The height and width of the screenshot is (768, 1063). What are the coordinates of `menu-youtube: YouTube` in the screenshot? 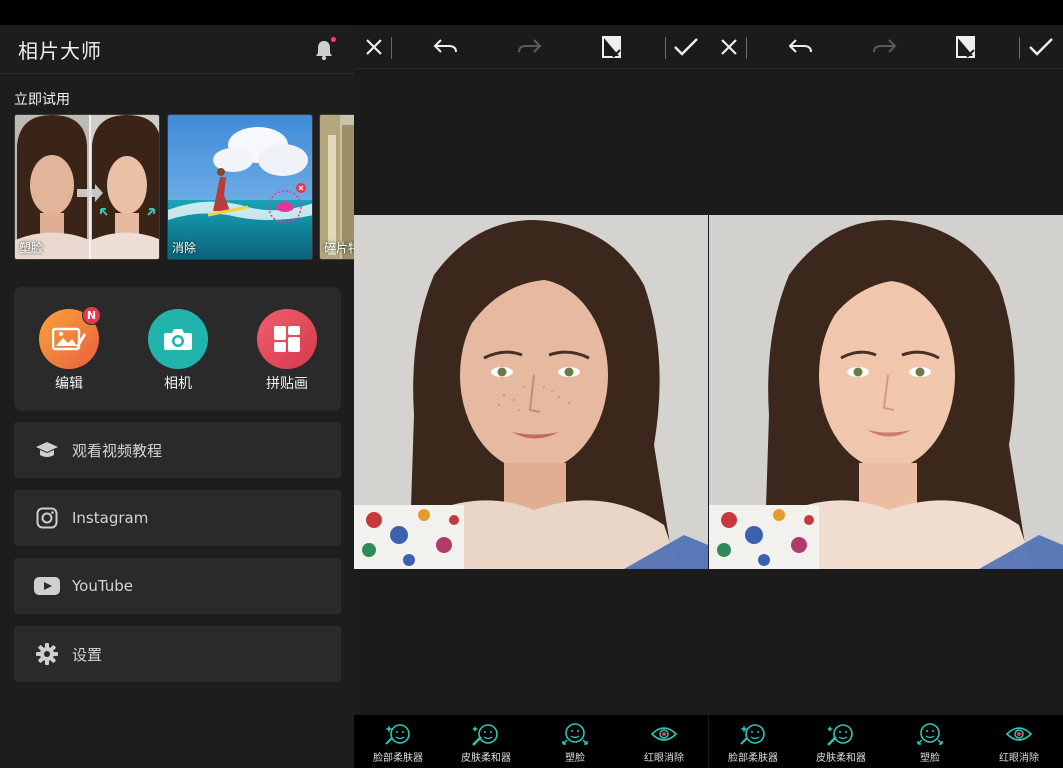 It's located at (177, 586).